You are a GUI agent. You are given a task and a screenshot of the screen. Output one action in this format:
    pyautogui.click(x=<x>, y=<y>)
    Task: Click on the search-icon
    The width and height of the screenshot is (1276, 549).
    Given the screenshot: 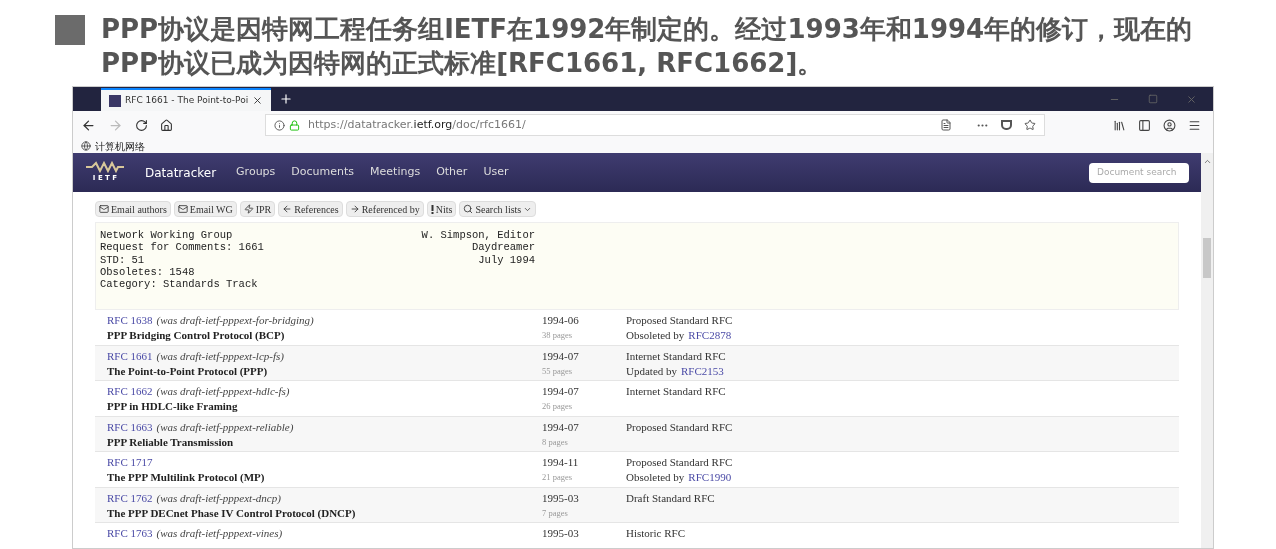 What is the action you would take?
    pyautogui.click(x=468, y=209)
    